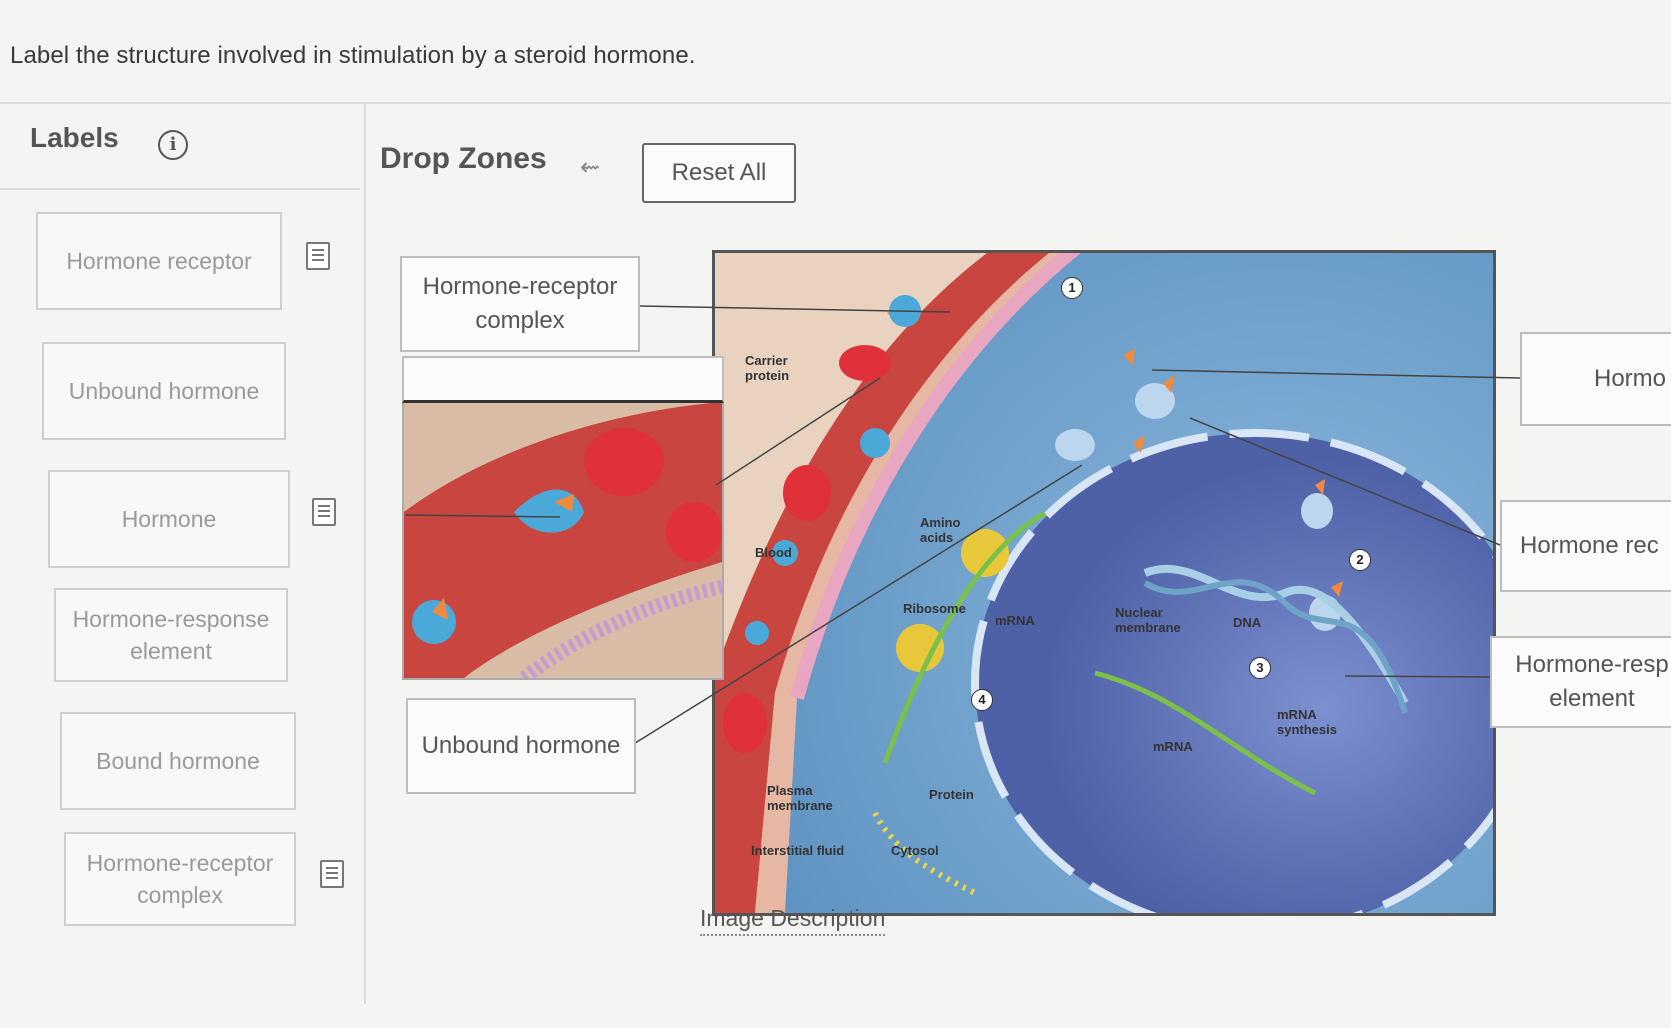 This screenshot has height=1028, width=1671. Describe the element at coordinates (520, 304) in the screenshot. I see `drop-zone-1: Hormone-receptor complex` at that location.